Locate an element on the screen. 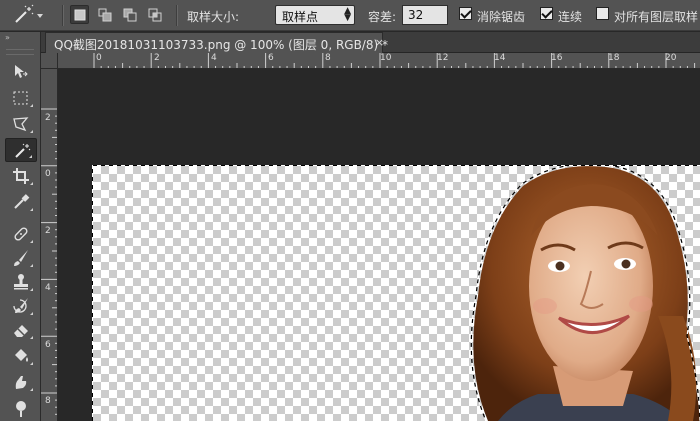  blur-tool is located at coordinates (21, 382).